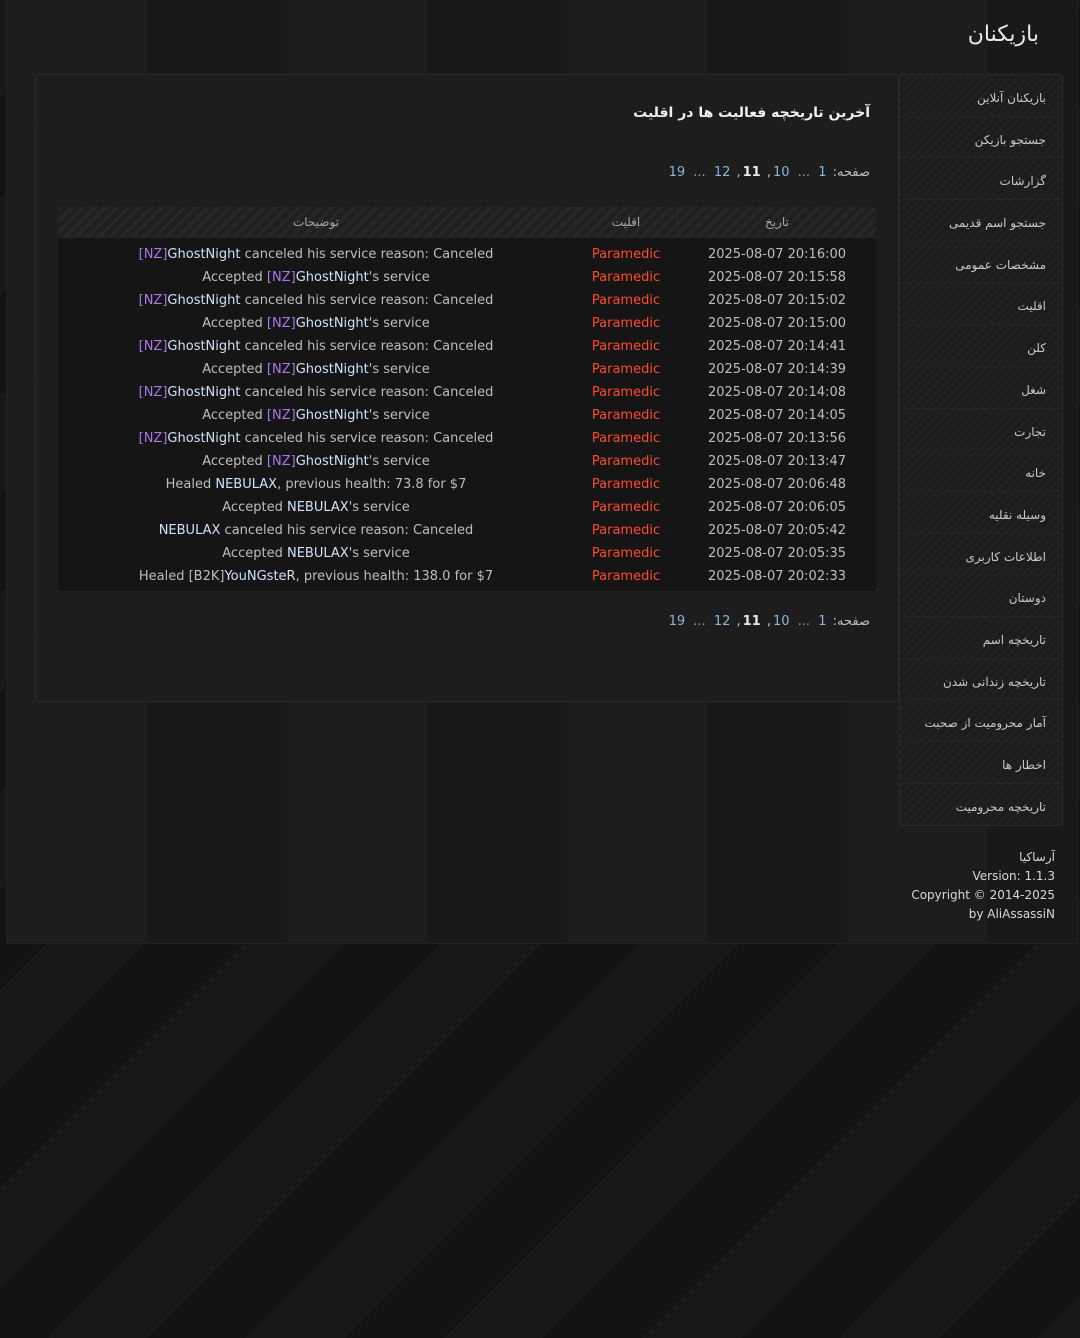 Image resolution: width=1080 pixels, height=1338 pixels. I want to click on sidebar-item-minority: اقلیت, so click(981, 304).